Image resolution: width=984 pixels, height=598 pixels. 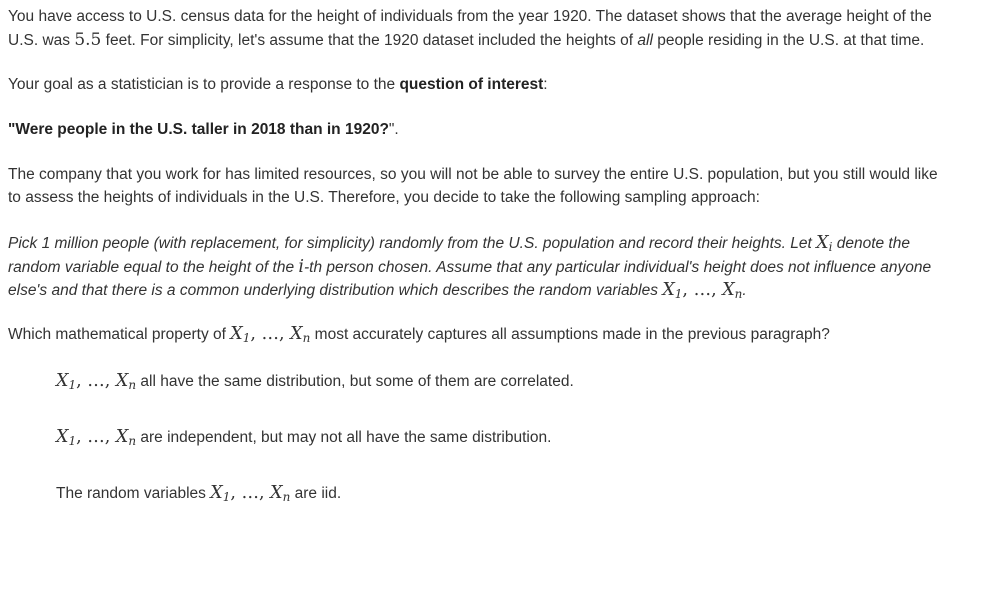 What do you see at coordinates (88, 39) in the screenshot?
I see `average-height-value: 5.5` at bounding box center [88, 39].